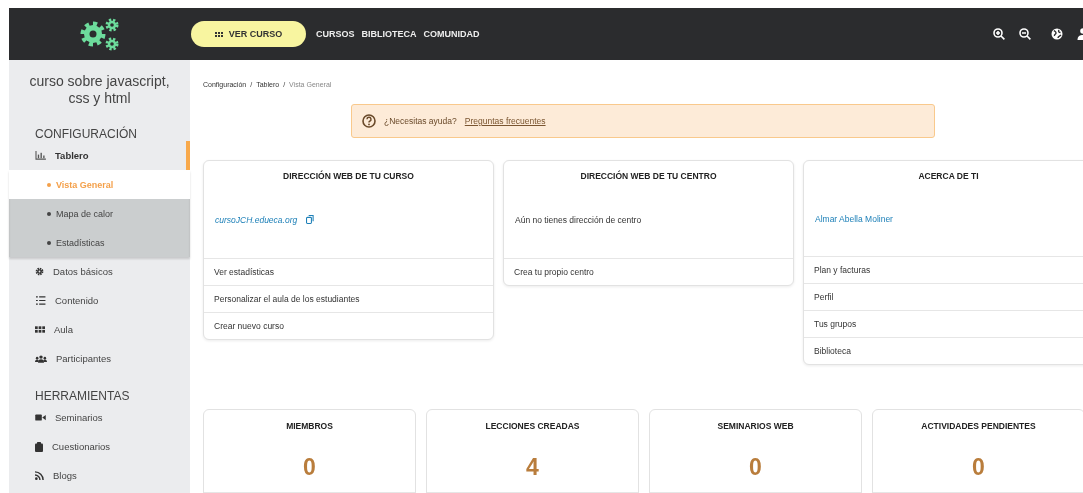 This screenshot has width=1083, height=493. I want to click on stat-title: LECCIONES CREADAS, so click(532, 425).